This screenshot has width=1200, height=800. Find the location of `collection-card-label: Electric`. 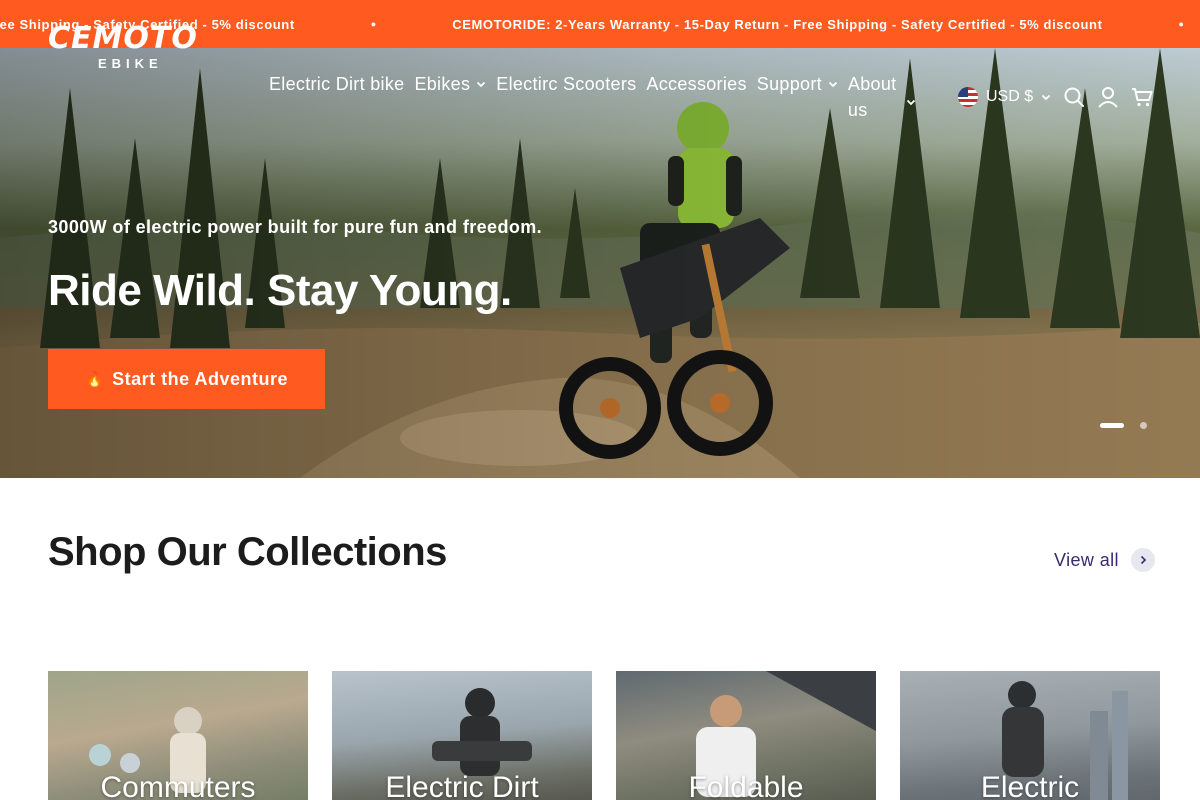

collection-card-label: Electric is located at coordinates (1030, 785).